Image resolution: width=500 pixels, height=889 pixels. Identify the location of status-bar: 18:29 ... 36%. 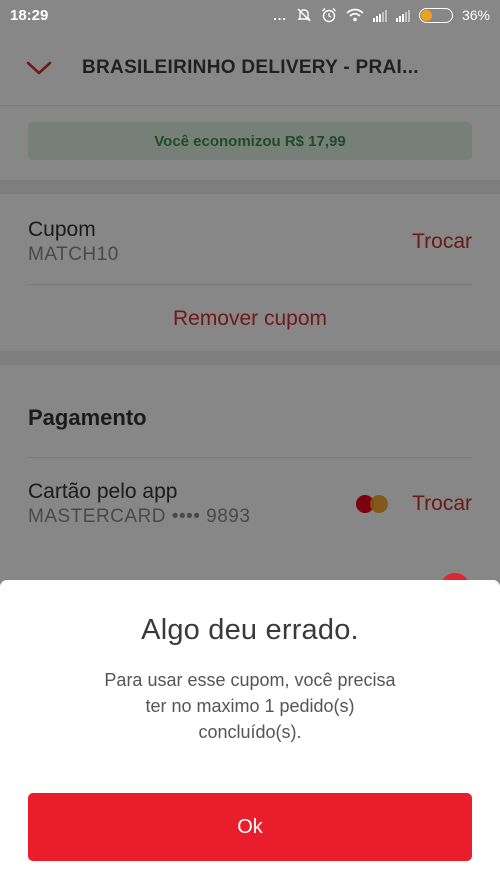
(250, 15).